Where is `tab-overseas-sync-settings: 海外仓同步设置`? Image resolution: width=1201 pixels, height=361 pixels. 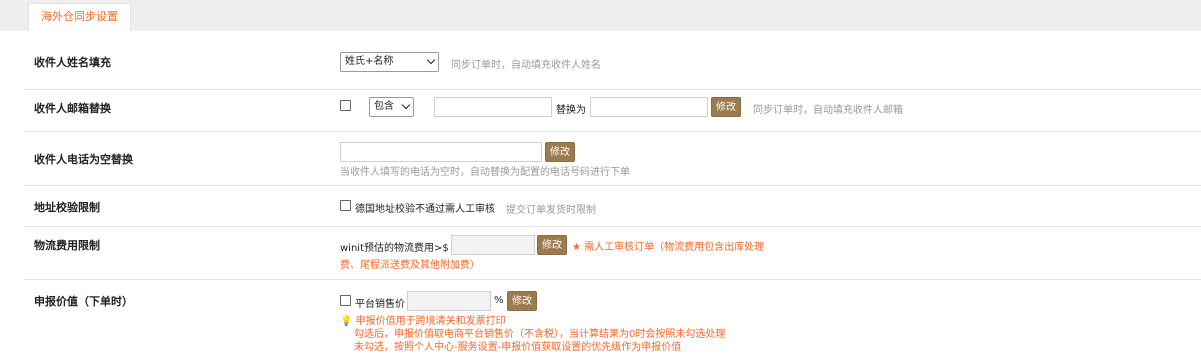
tab-overseas-sync-settings: 海外仓同步设置 is located at coordinates (79, 17).